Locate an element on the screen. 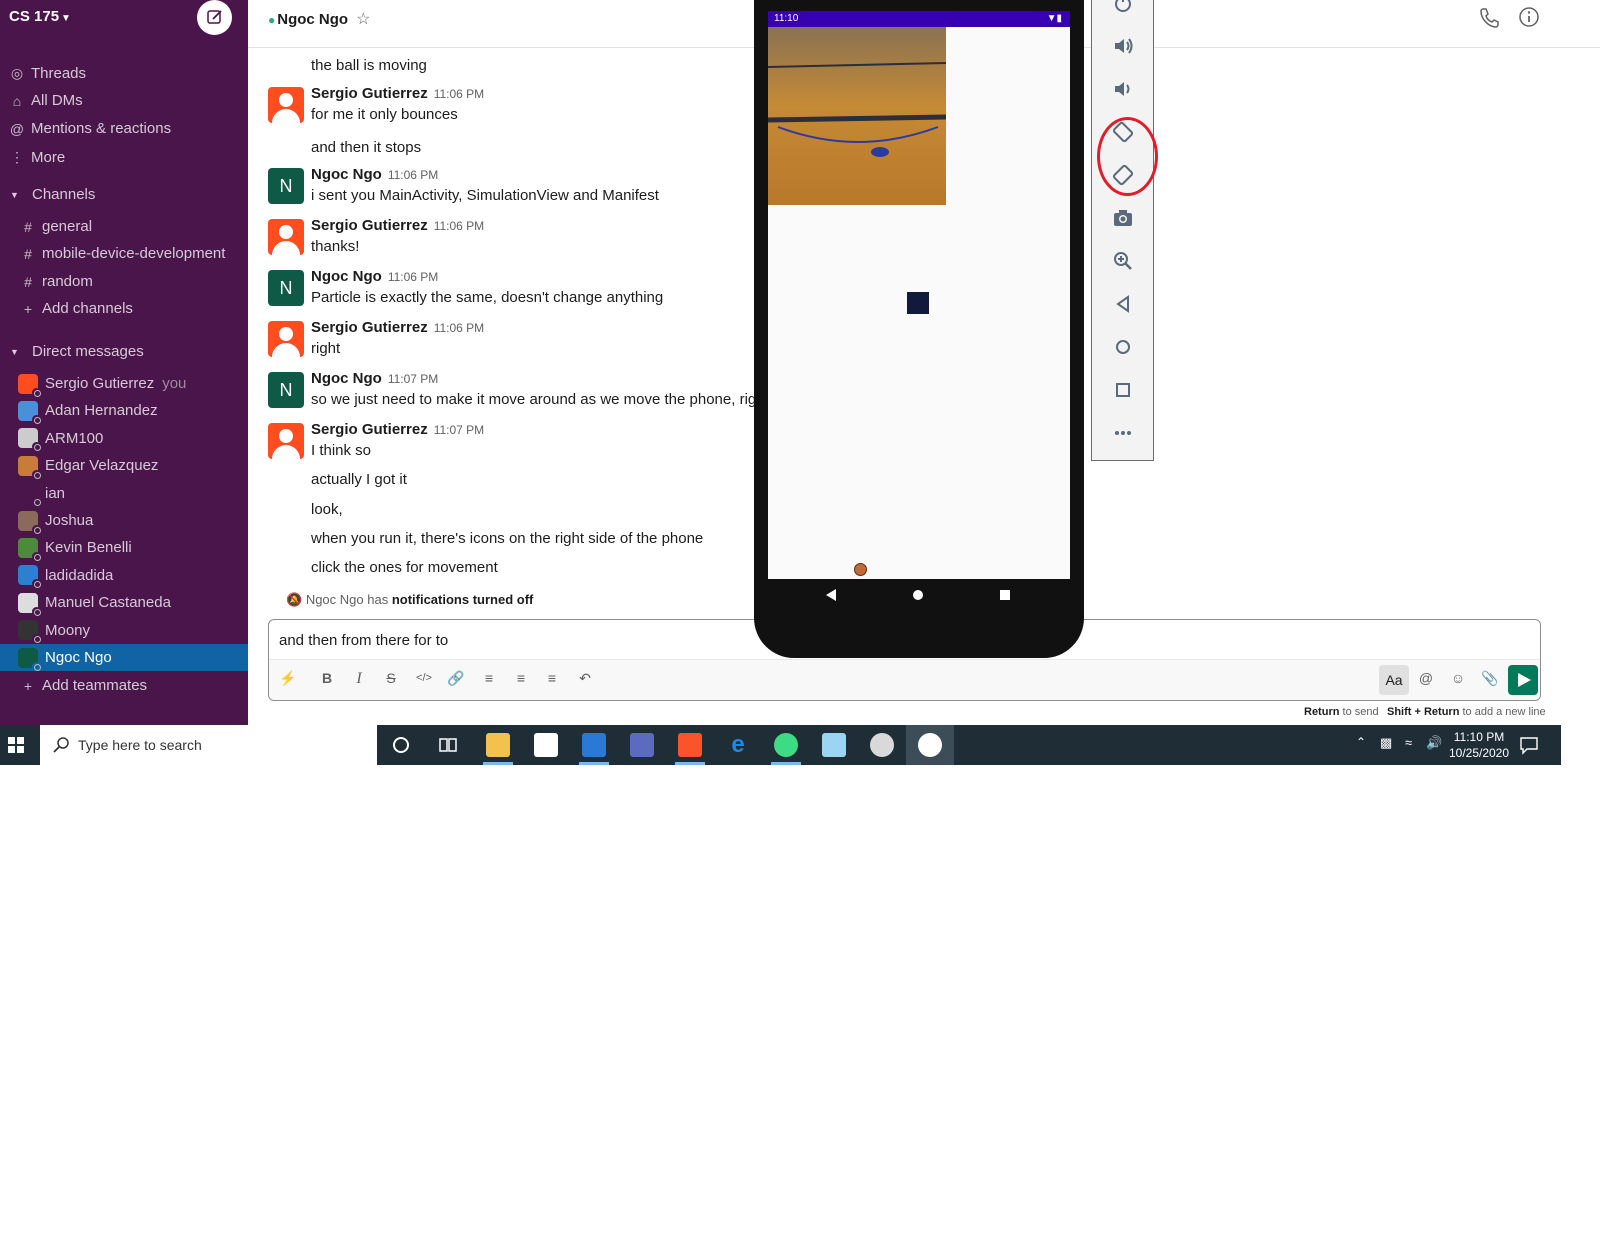 The image size is (1600, 1246). channel-item: # mobile-device-development is located at coordinates (124, 253).